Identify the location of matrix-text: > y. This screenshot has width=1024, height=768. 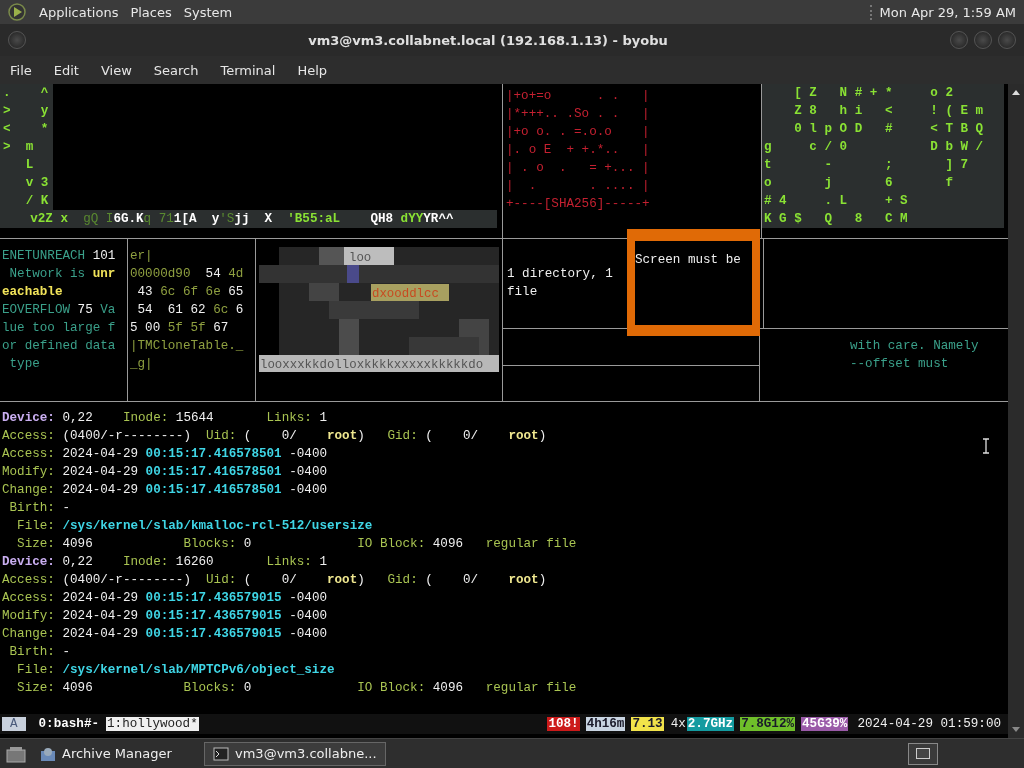
(26, 111).